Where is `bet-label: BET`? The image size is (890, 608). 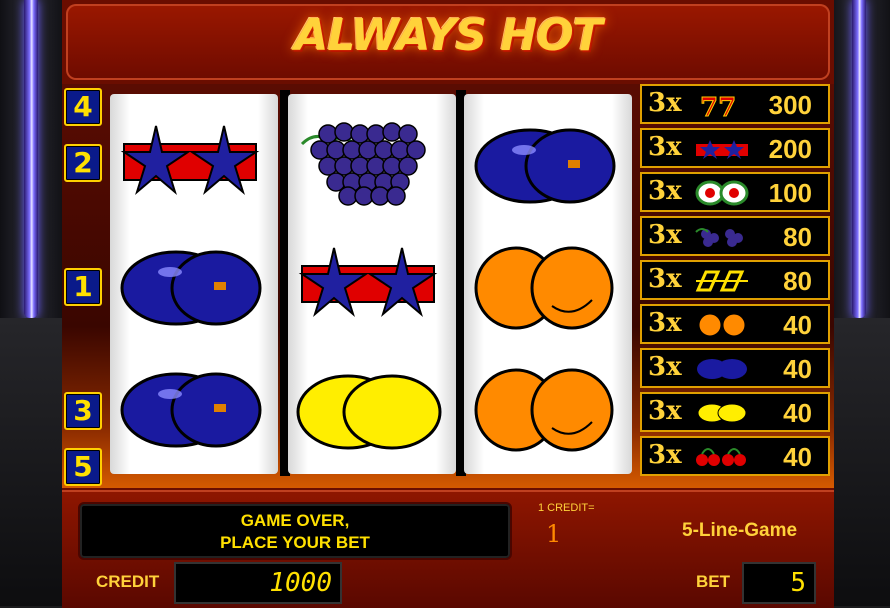 bet-label: BET is located at coordinates (713, 581).